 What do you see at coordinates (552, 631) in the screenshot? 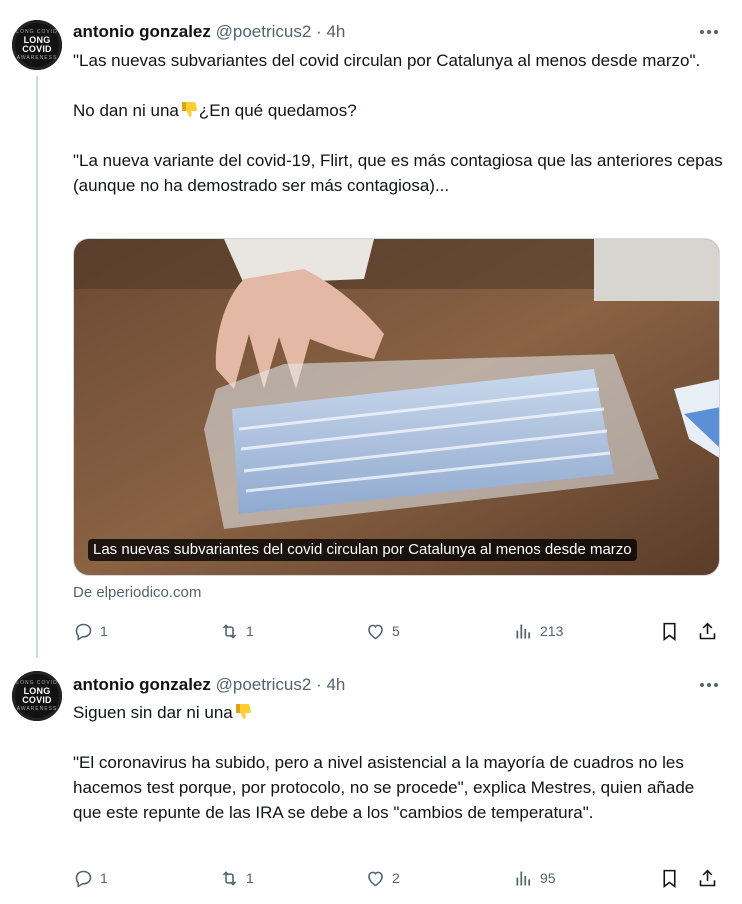
I see `view-count: 213` at bounding box center [552, 631].